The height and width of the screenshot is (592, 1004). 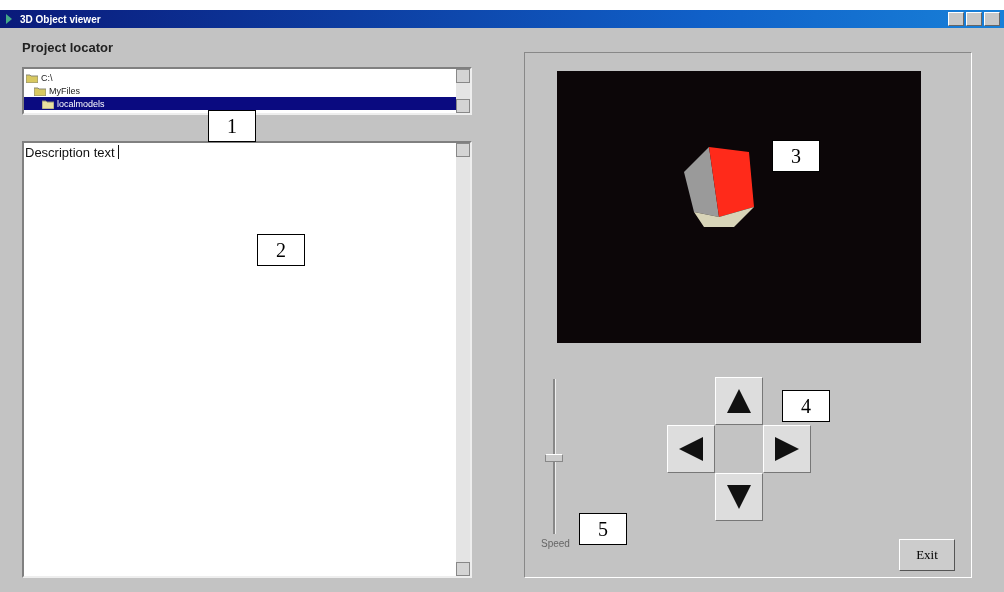 I want to click on tree-item: MyFiles, so click(x=240, y=90).